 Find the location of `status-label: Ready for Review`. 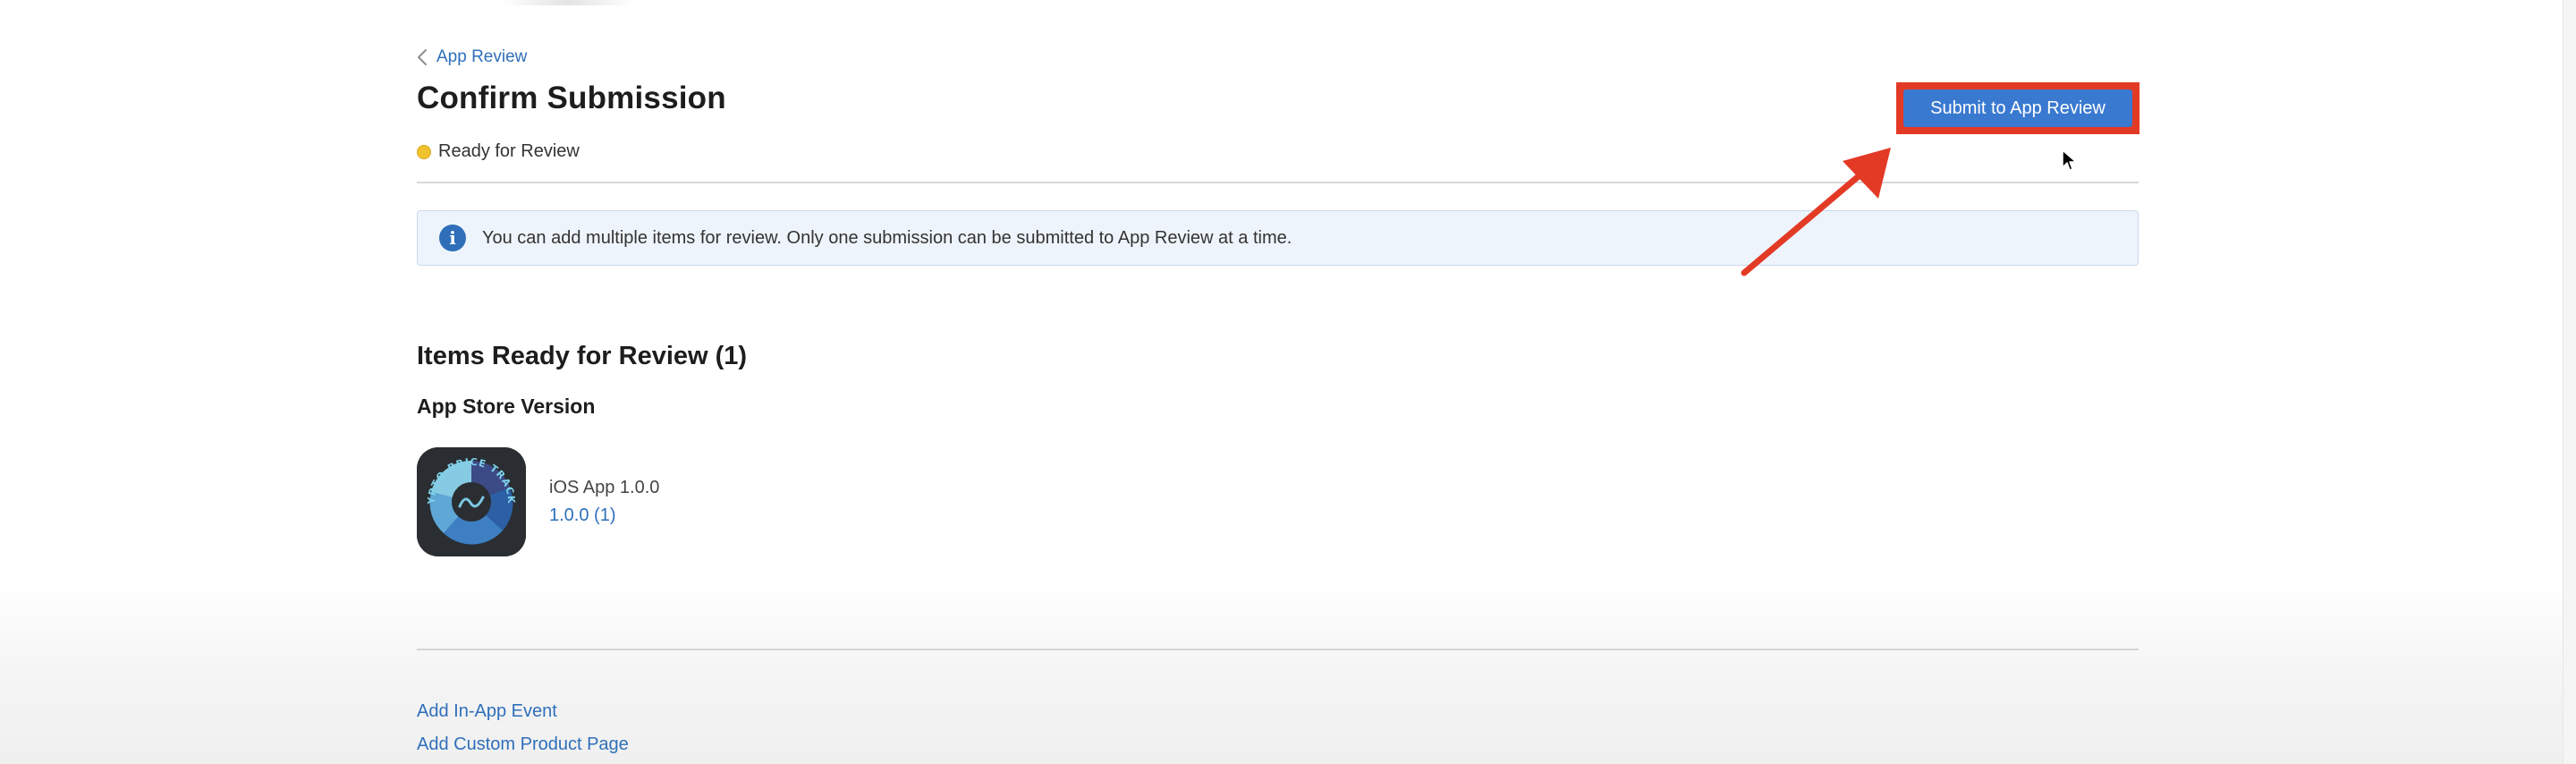

status-label: Ready for Review is located at coordinates (509, 151).